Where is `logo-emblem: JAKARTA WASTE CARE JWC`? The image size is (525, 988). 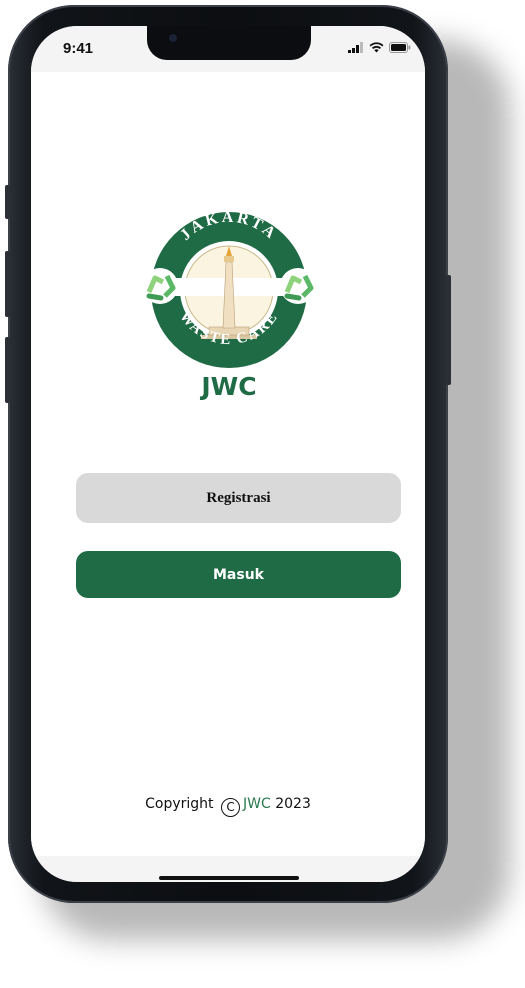 logo-emblem: JAKARTA WASTE CARE JWC is located at coordinates (229, 305).